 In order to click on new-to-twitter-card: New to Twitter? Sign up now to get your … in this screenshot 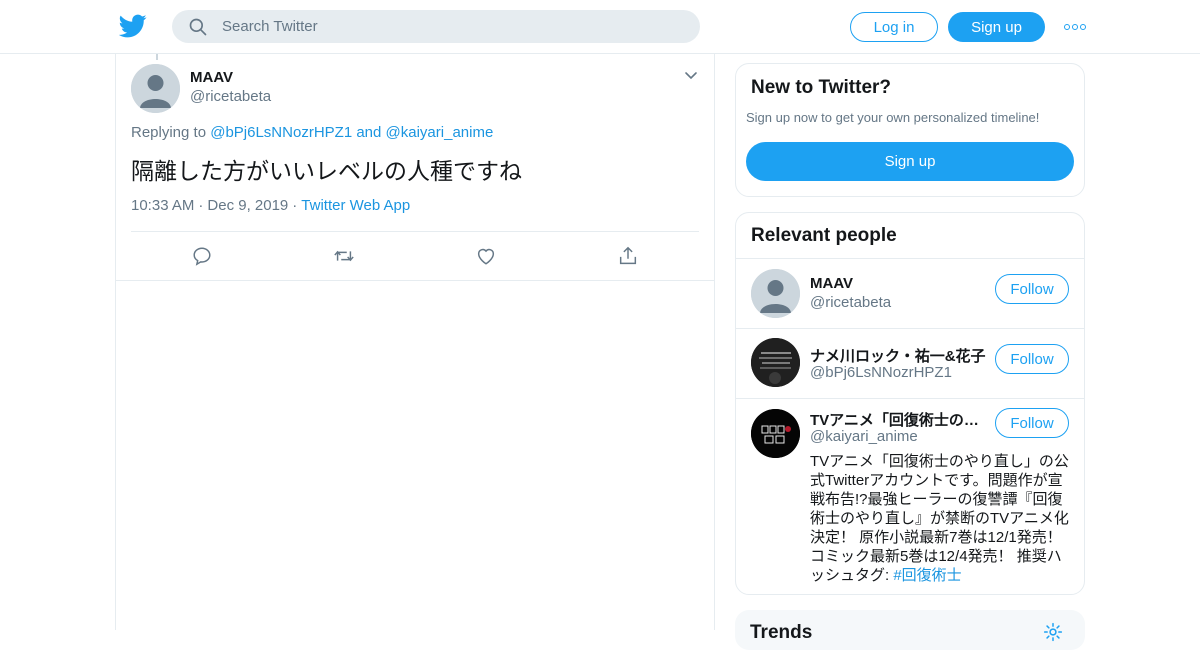, I will do `click(910, 130)`.